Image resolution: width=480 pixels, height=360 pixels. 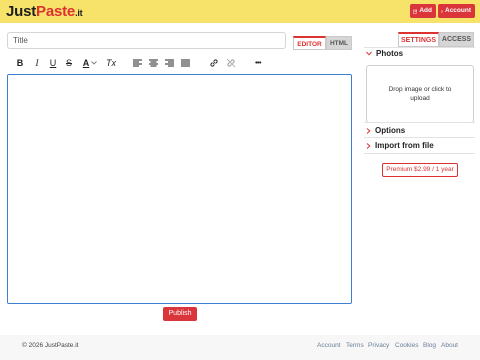 I want to click on italic-glyph: I, so click(x=37, y=63).